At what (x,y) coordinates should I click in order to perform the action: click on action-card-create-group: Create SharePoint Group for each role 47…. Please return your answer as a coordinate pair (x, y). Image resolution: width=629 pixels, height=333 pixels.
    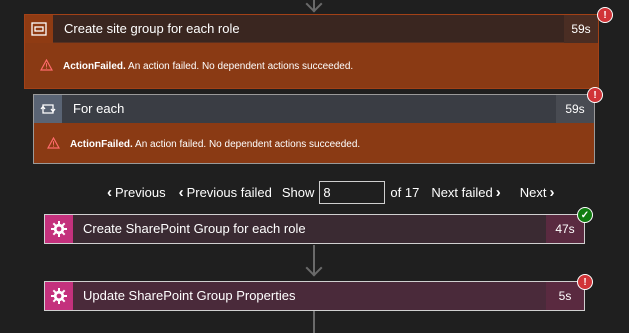
    Looking at the image, I should click on (314, 229).